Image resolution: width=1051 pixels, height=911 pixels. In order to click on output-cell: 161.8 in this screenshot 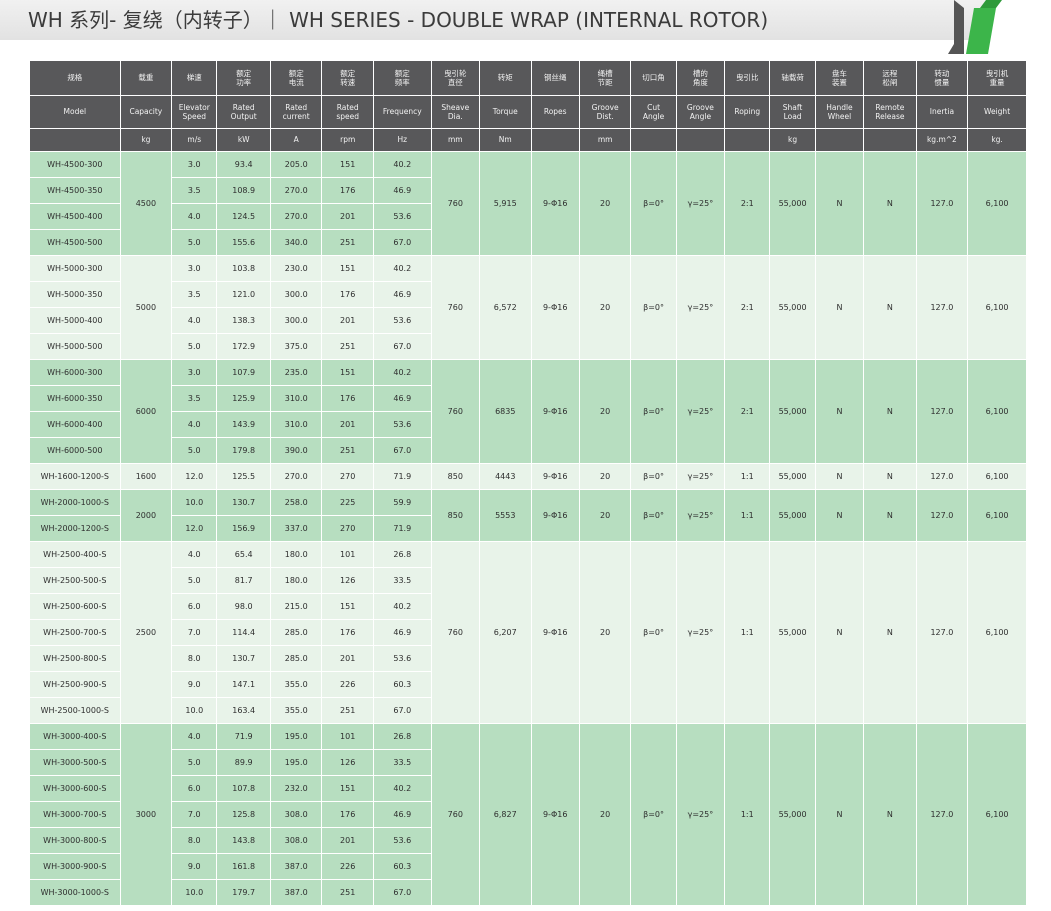, I will do `click(243, 866)`.